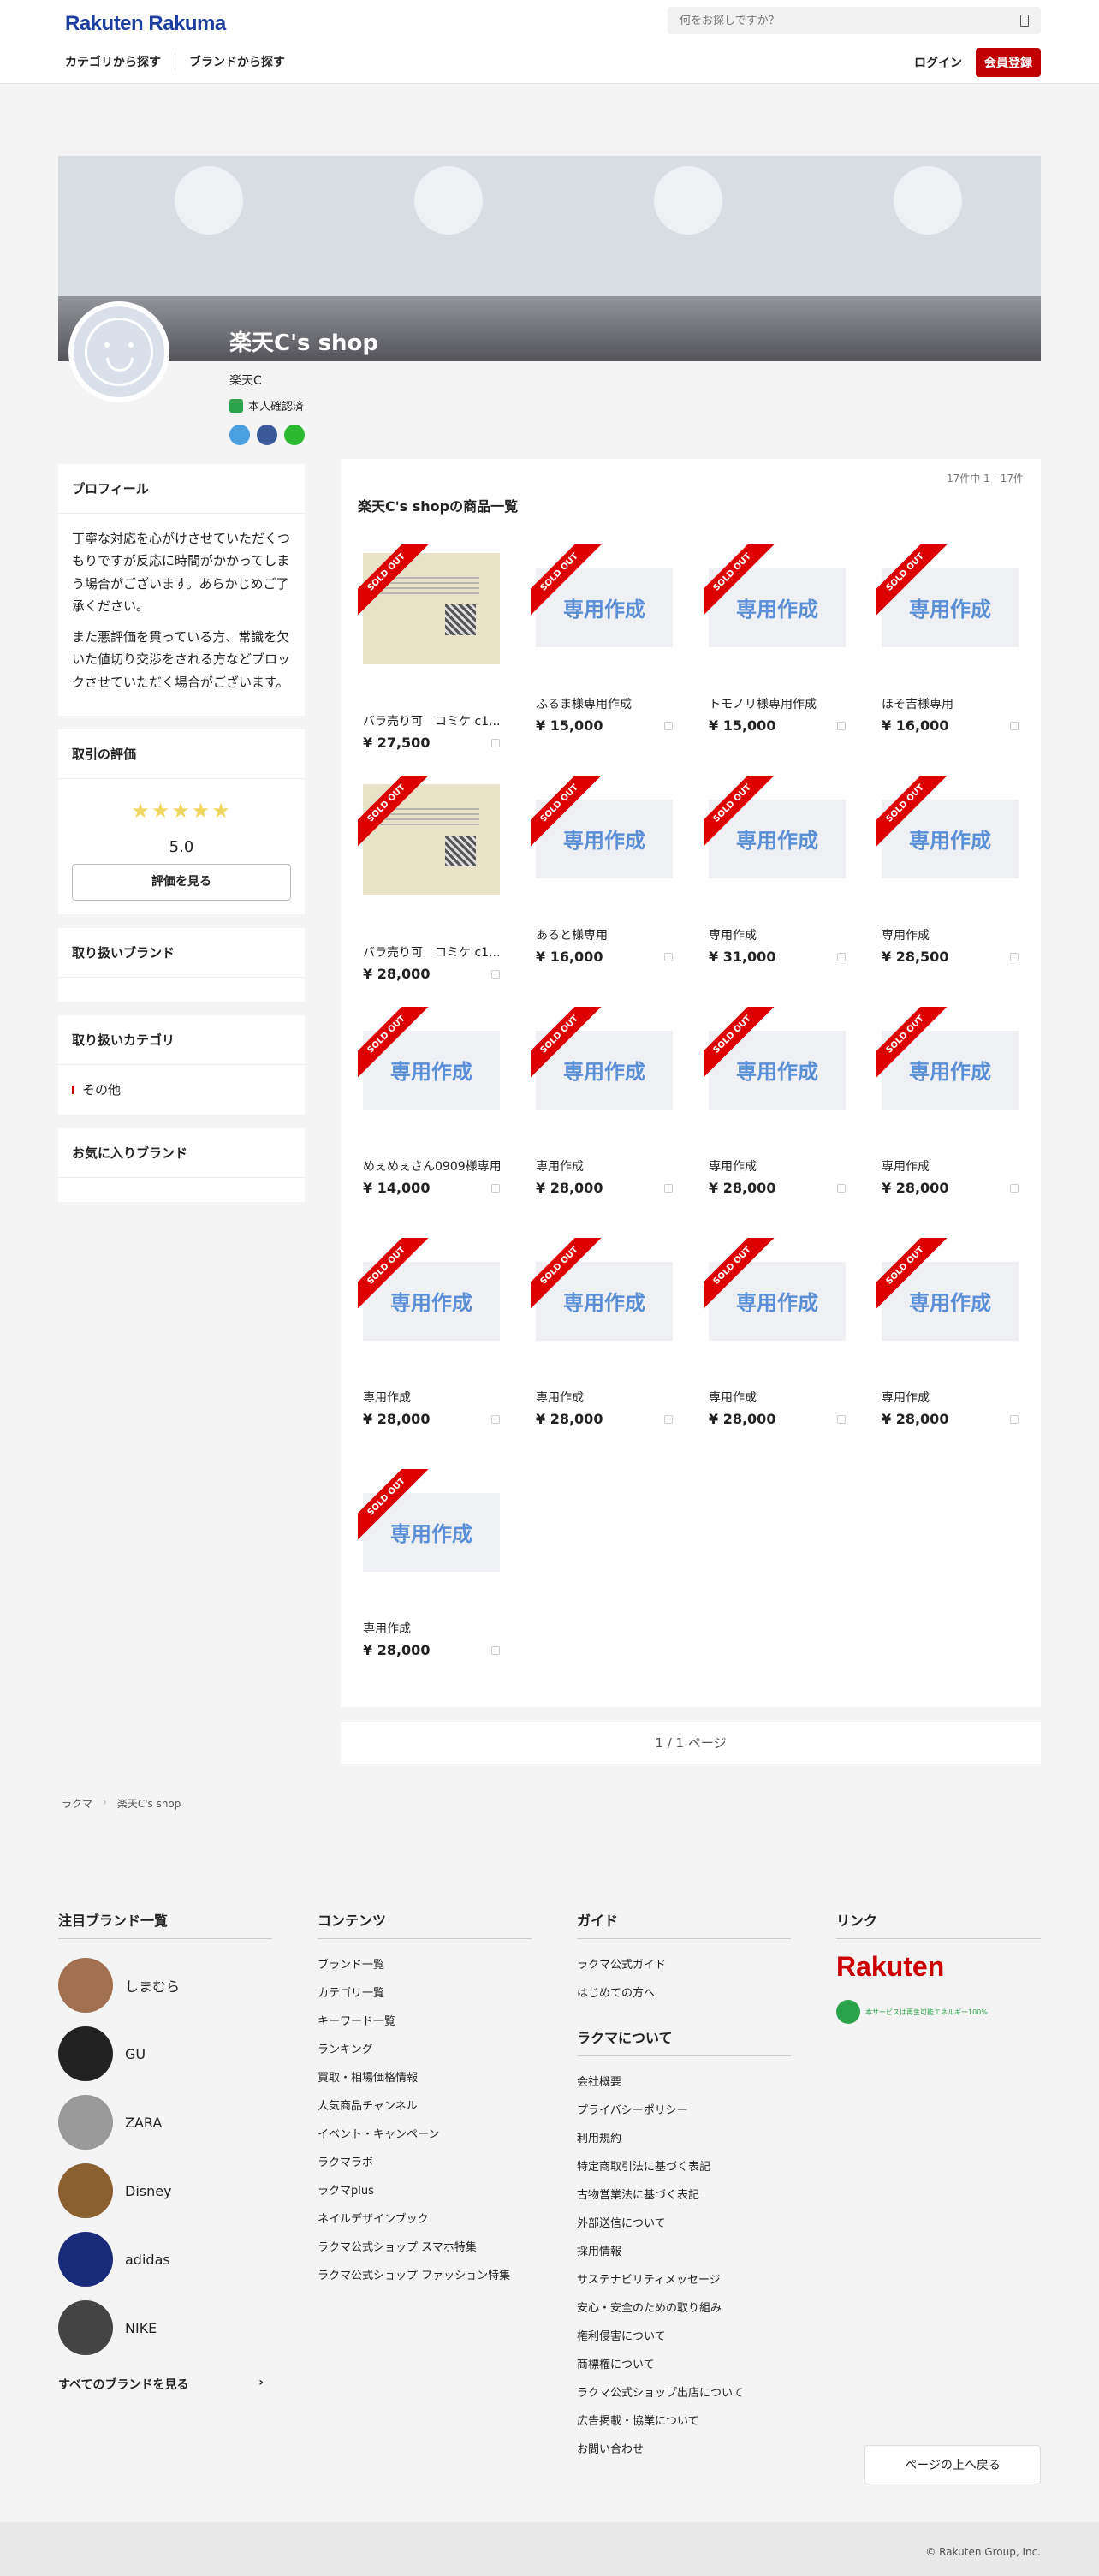 The width and height of the screenshot is (1099, 2576). I want to click on footer-content-link: 買取・相場価格情報, so click(425, 2078).